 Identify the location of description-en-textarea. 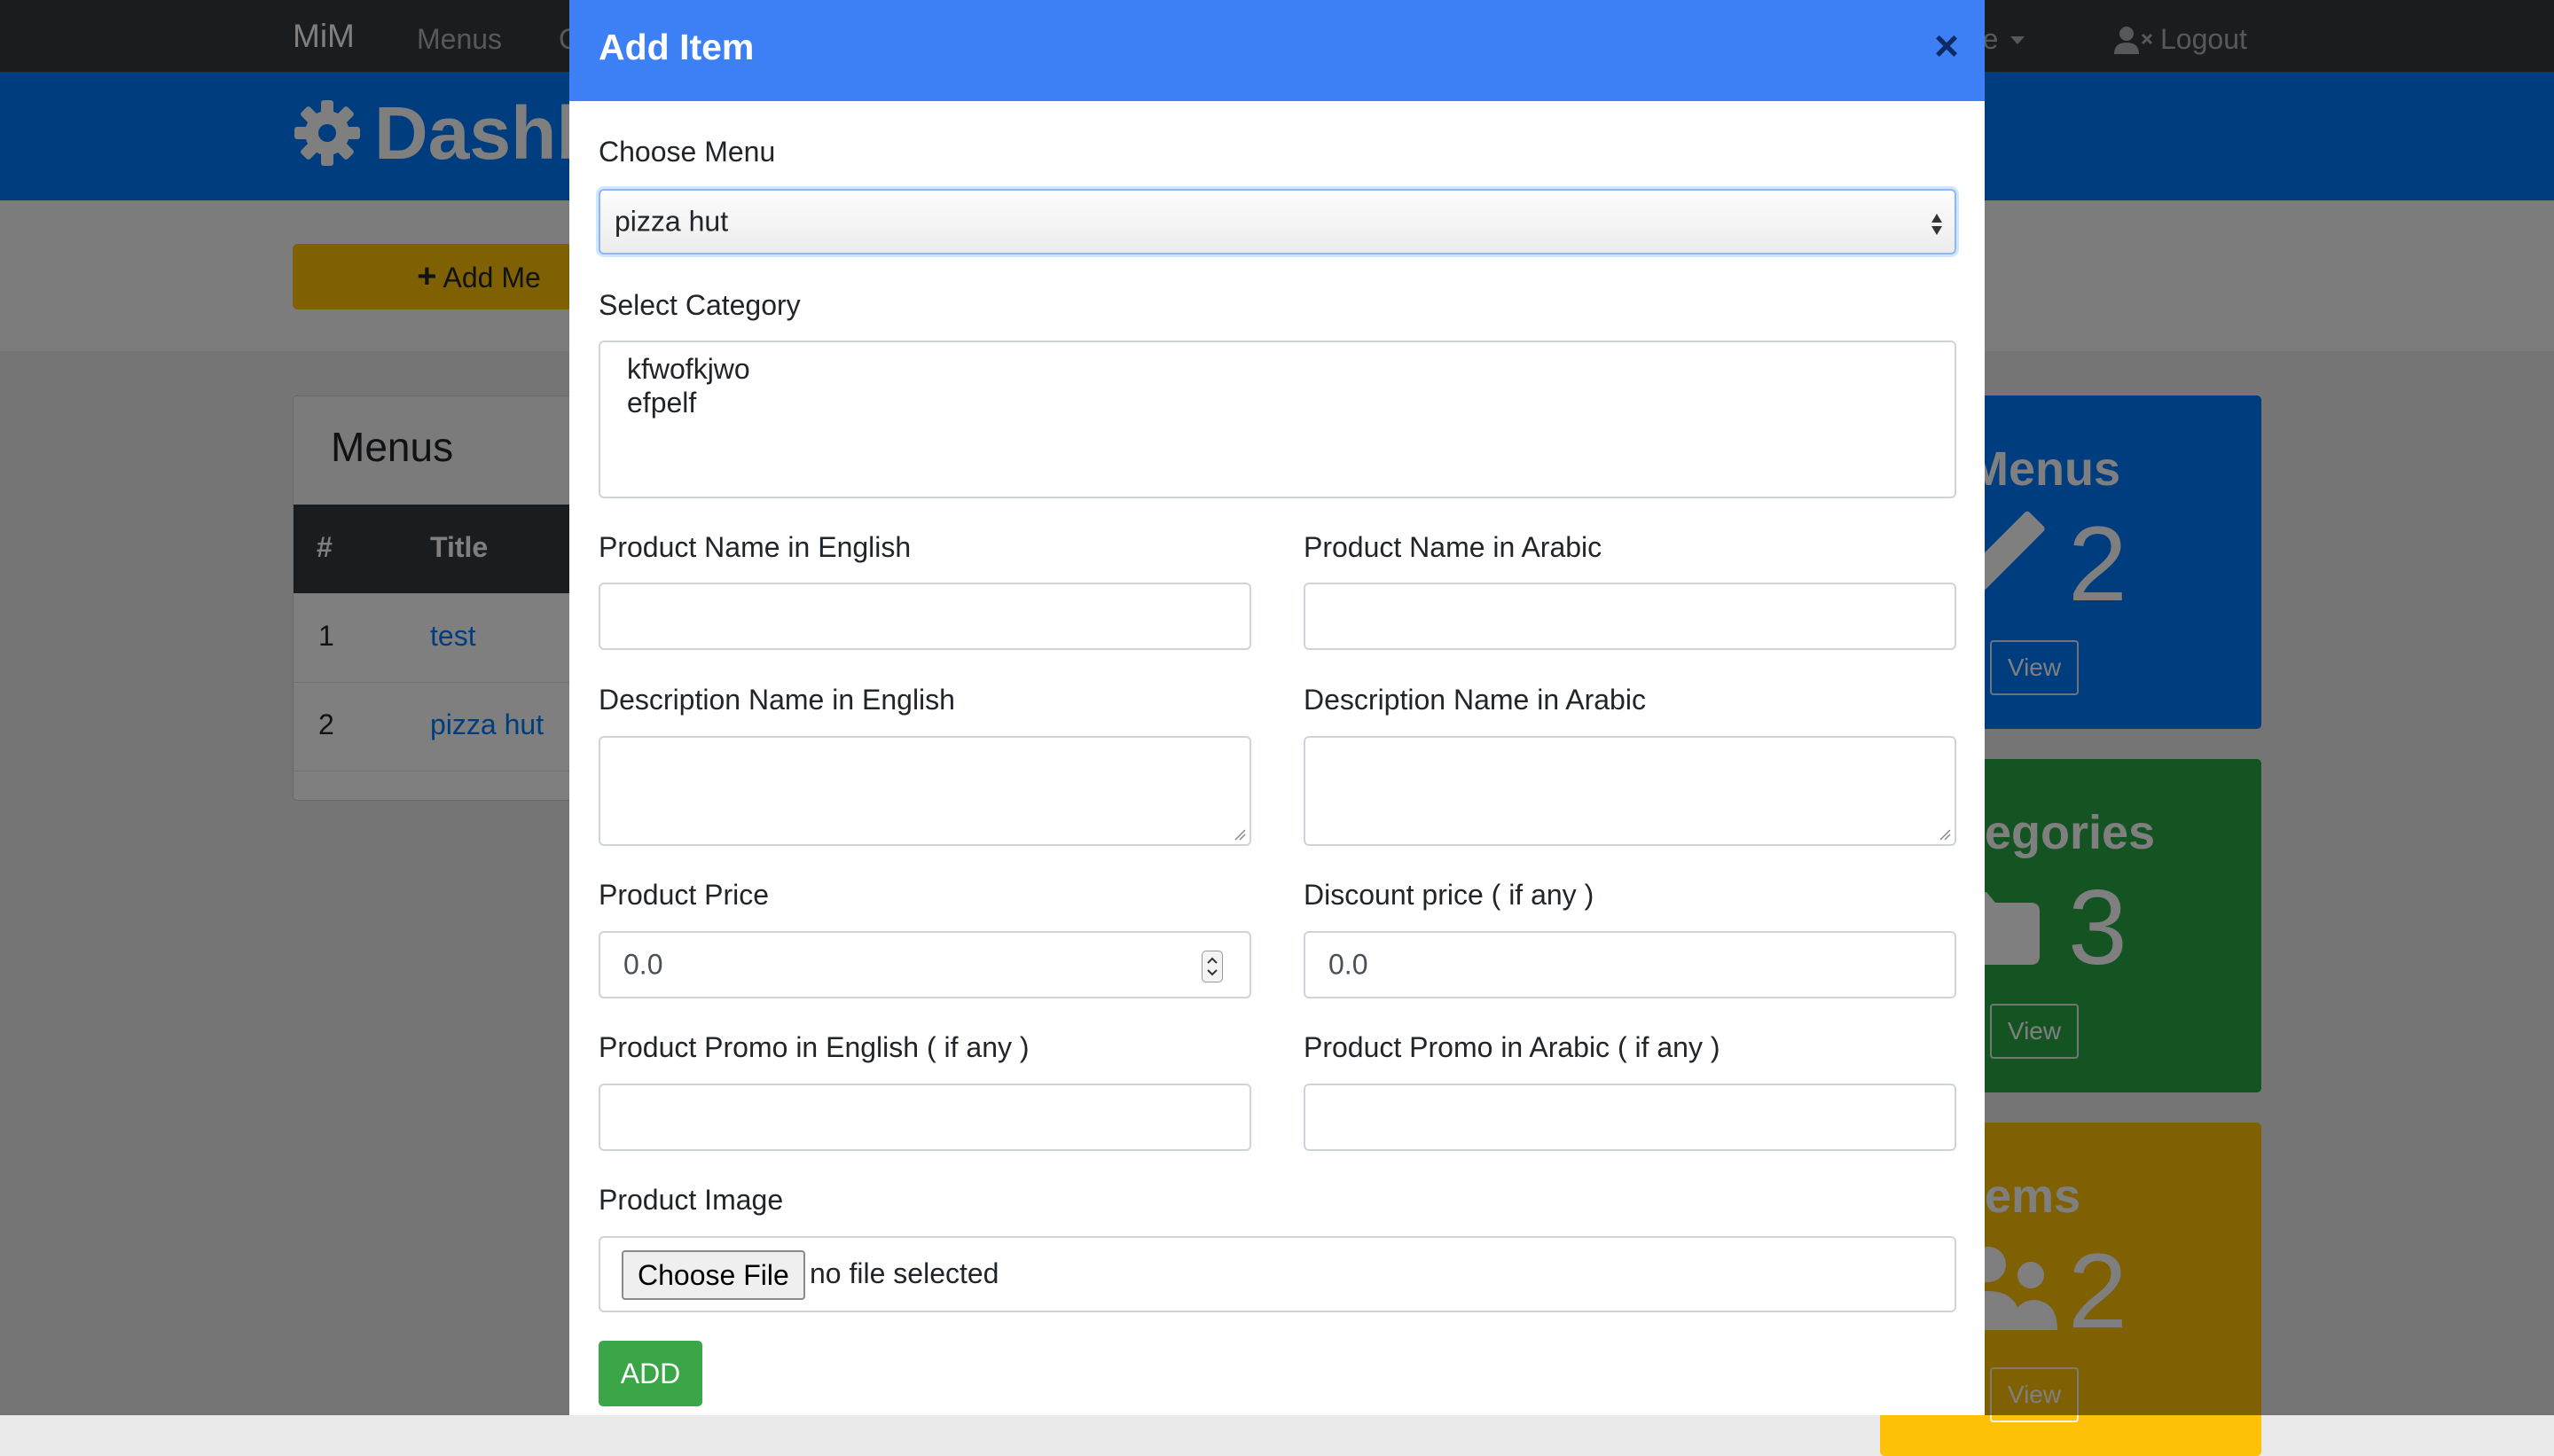
(925, 791).